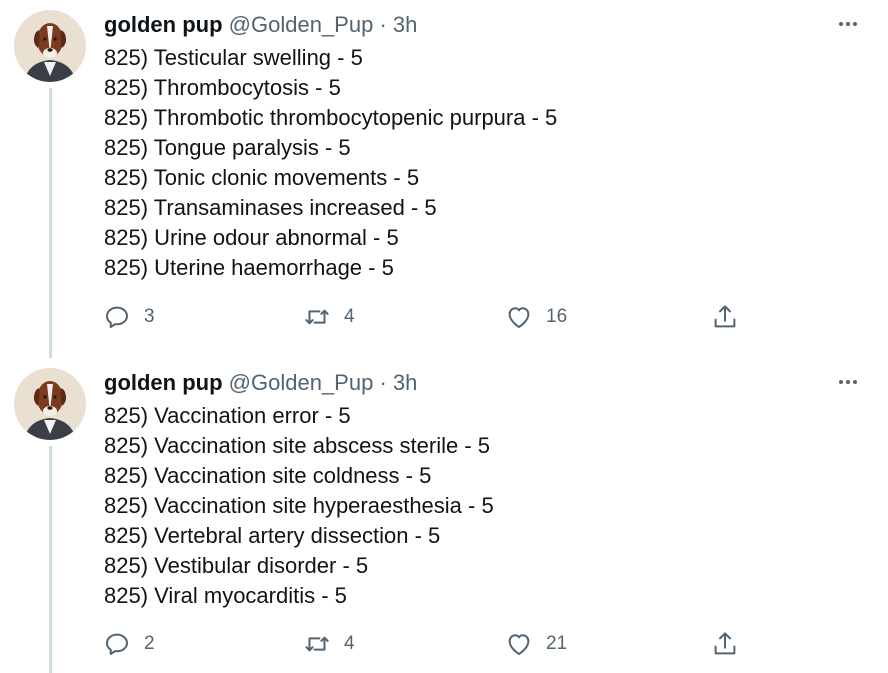  What do you see at coordinates (225, 595) in the screenshot?
I see `tweet-text-line: 825) Viral myocarditis - 5` at bounding box center [225, 595].